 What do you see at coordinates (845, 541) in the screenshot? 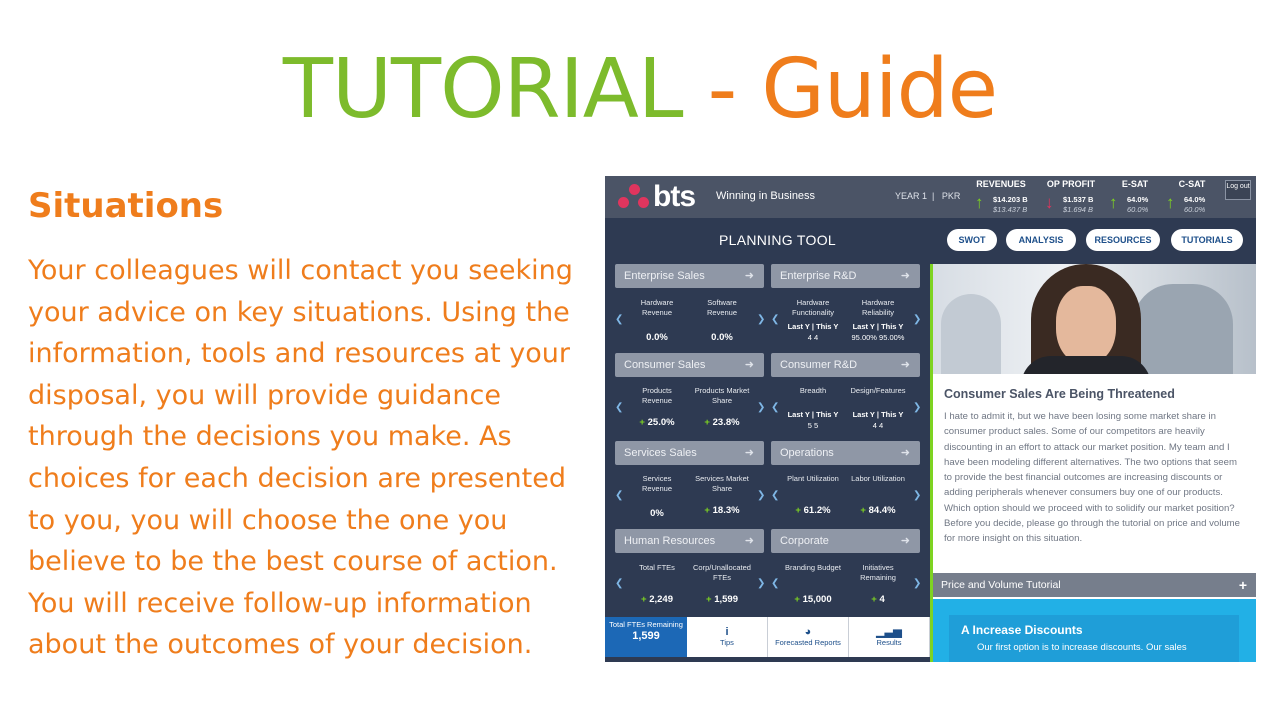
I see `category-corporate: Corporate ➜` at bounding box center [845, 541].